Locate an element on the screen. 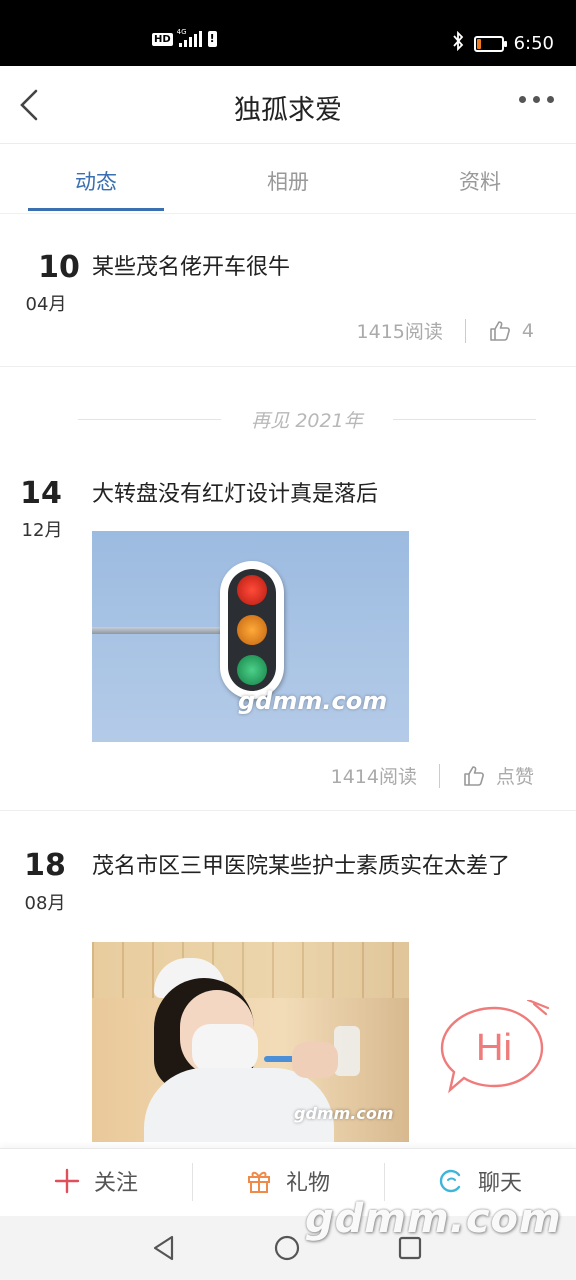 This screenshot has width=576, height=1280. like-button: 点赞 is located at coordinates (498, 775).